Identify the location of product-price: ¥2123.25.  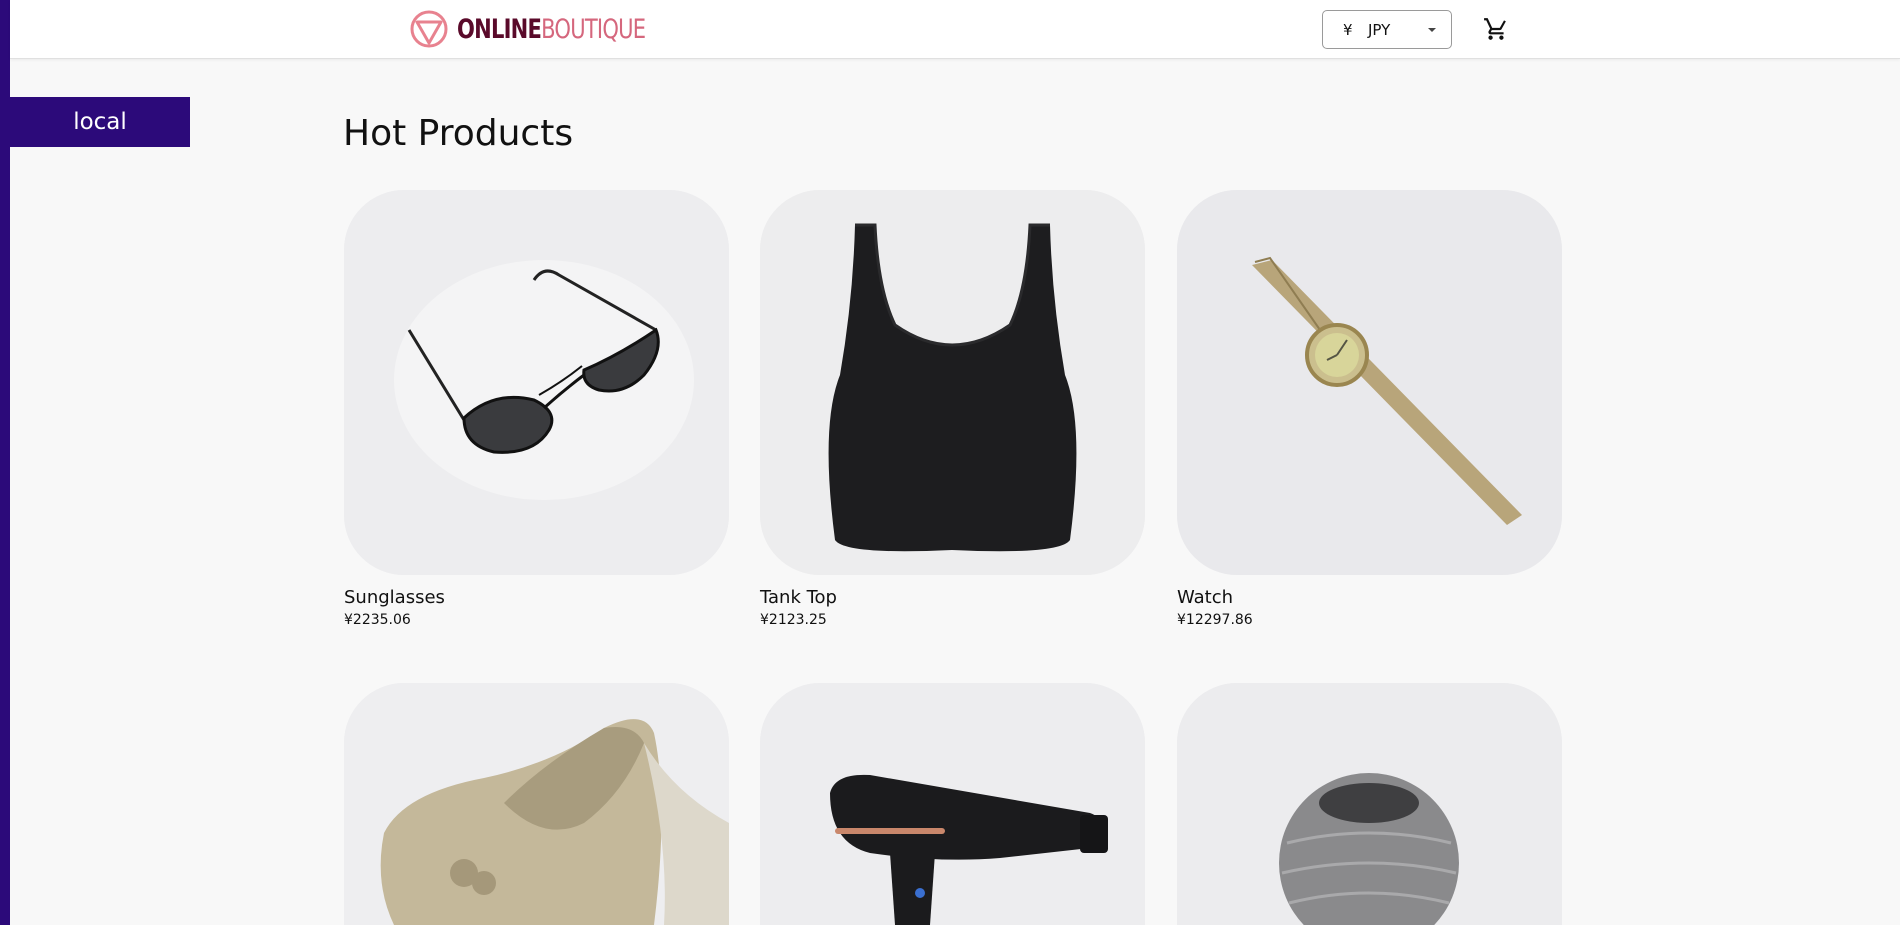
(793, 620).